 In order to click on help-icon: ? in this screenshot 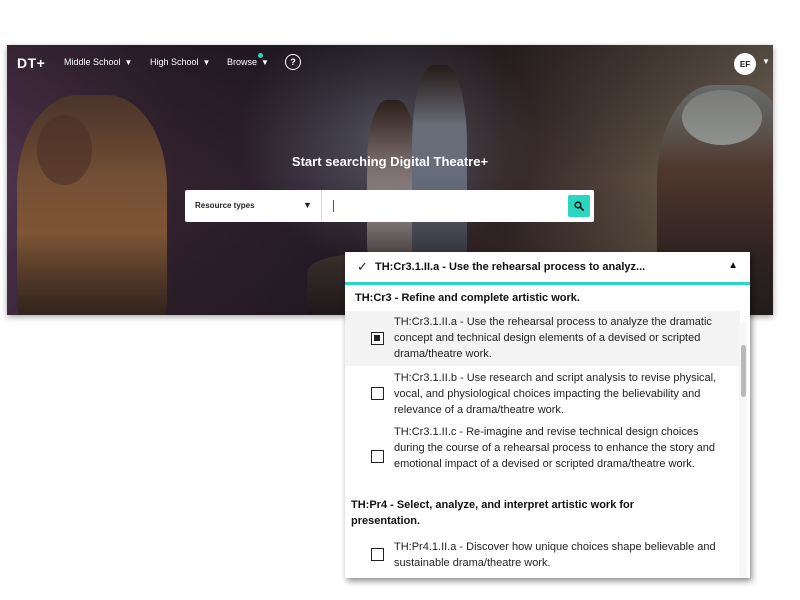, I will do `click(293, 62)`.